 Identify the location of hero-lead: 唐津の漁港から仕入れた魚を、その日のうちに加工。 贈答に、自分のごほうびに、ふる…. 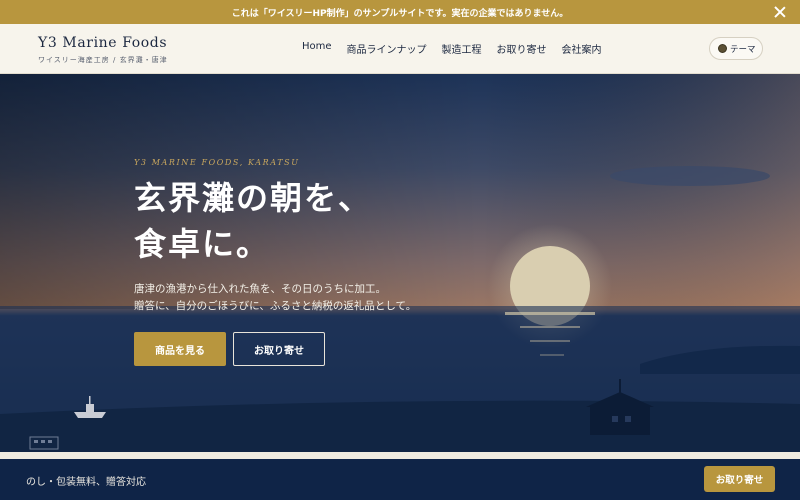
(275, 298).